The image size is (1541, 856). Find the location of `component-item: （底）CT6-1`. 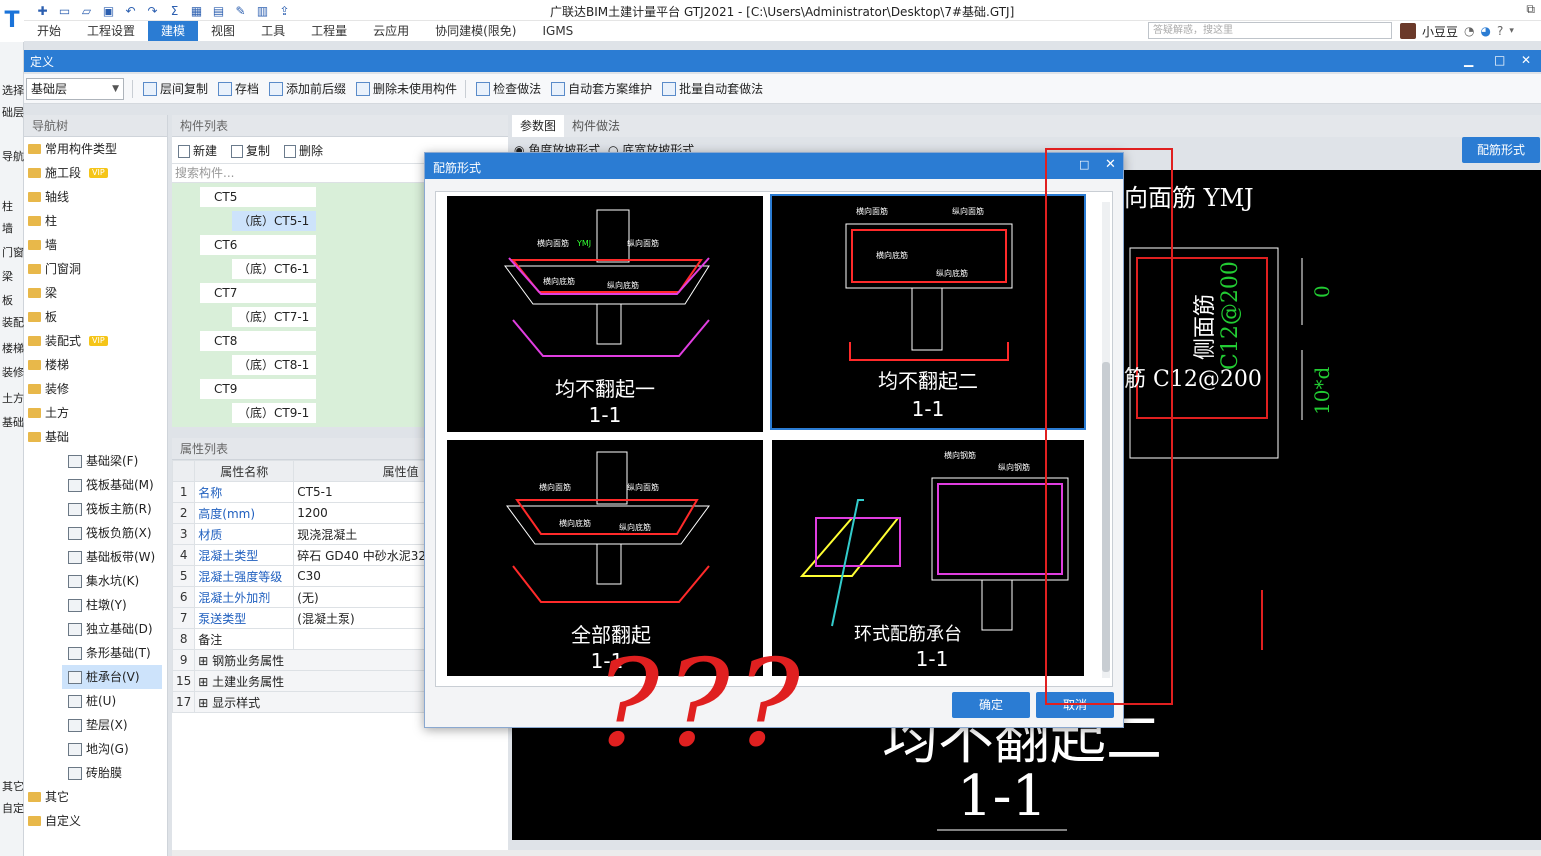

component-item: （底）CT6-1 is located at coordinates (274, 269).